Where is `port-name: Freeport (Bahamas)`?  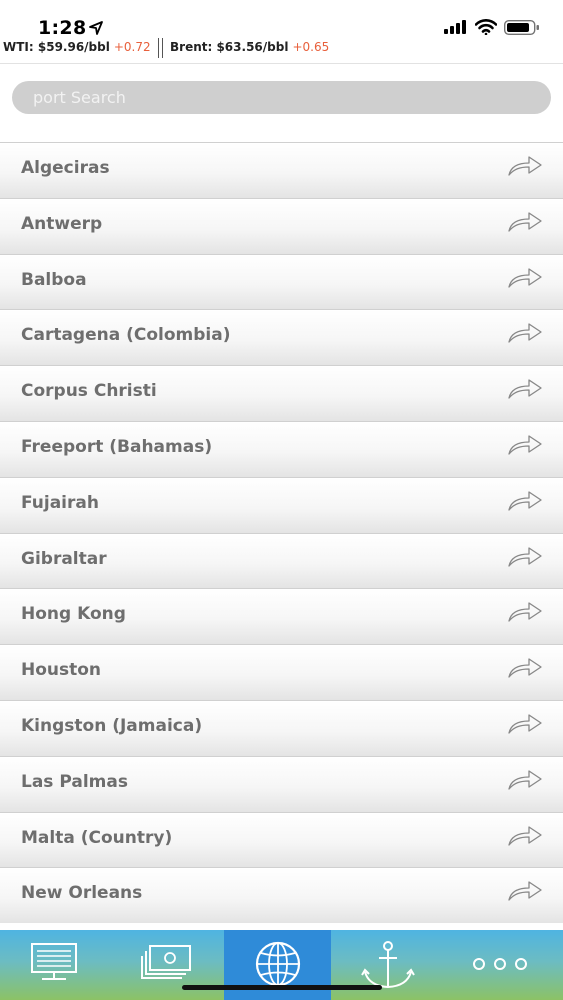 port-name: Freeport (Bahamas) is located at coordinates (117, 446).